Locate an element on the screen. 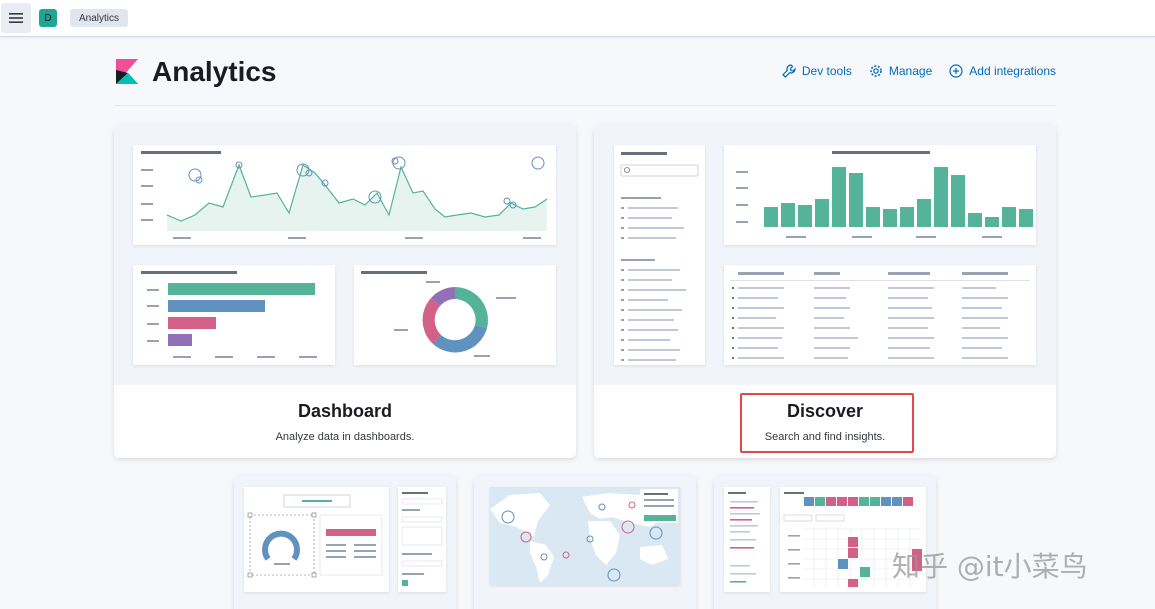 The width and height of the screenshot is (1155, 609). manage-label: Manage is located at coordinates (910, 71).